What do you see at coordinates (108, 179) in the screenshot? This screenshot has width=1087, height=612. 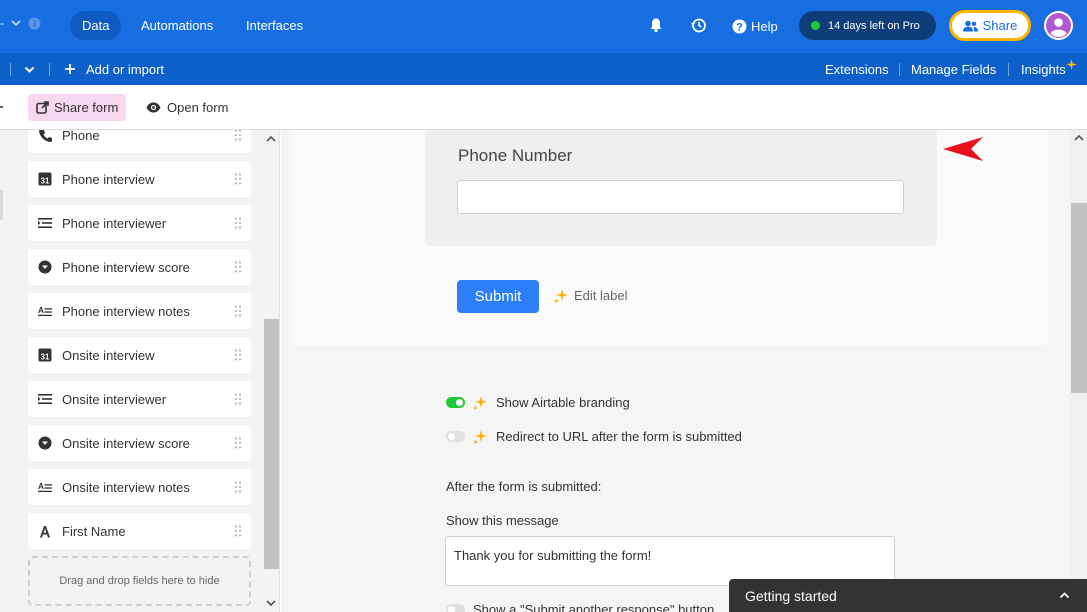 I see `field-label: Phone interview` at bounding box center [108, 179].